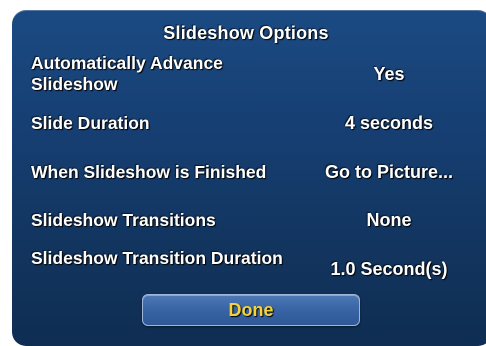 The width and height of the screenshot is (486, 346). Describe the element at coordinates (127, 73) in the screenshot. I see `option-label-auto-advance: Automatically Advance Slideshow` at that location.